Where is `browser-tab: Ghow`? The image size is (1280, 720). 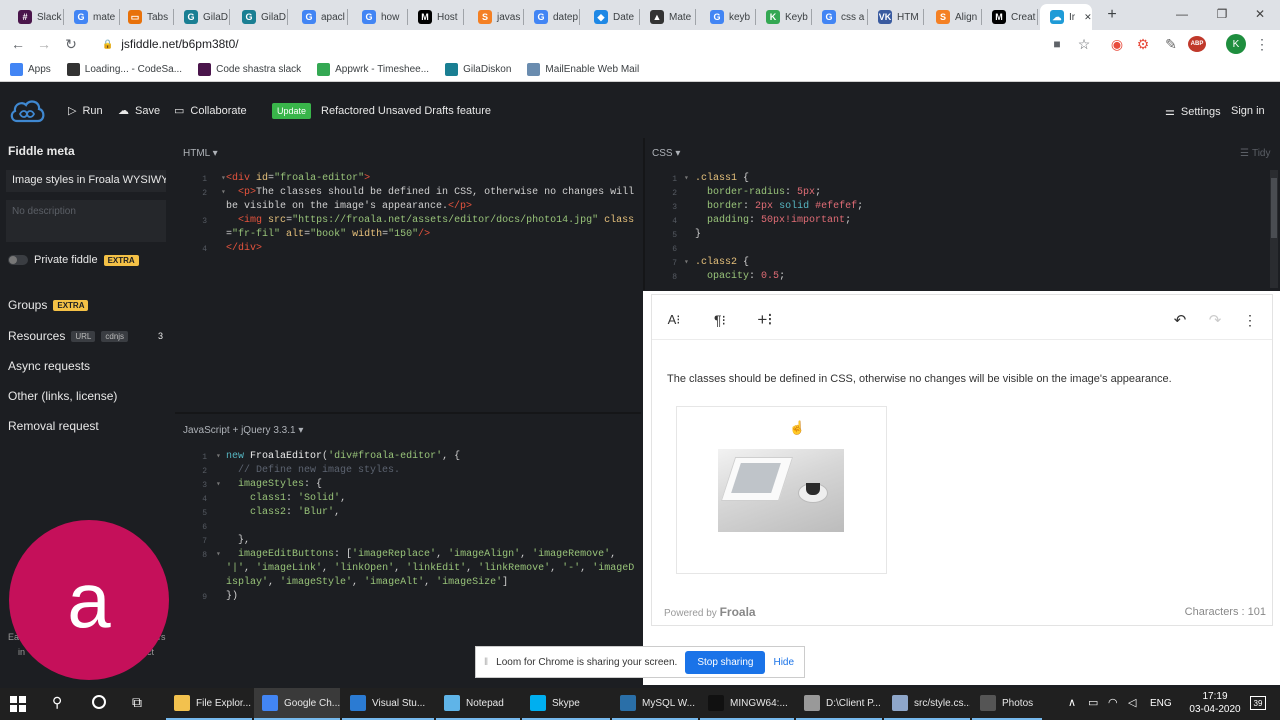 browser-tab: Ghow is located at coordinates (380, 17).